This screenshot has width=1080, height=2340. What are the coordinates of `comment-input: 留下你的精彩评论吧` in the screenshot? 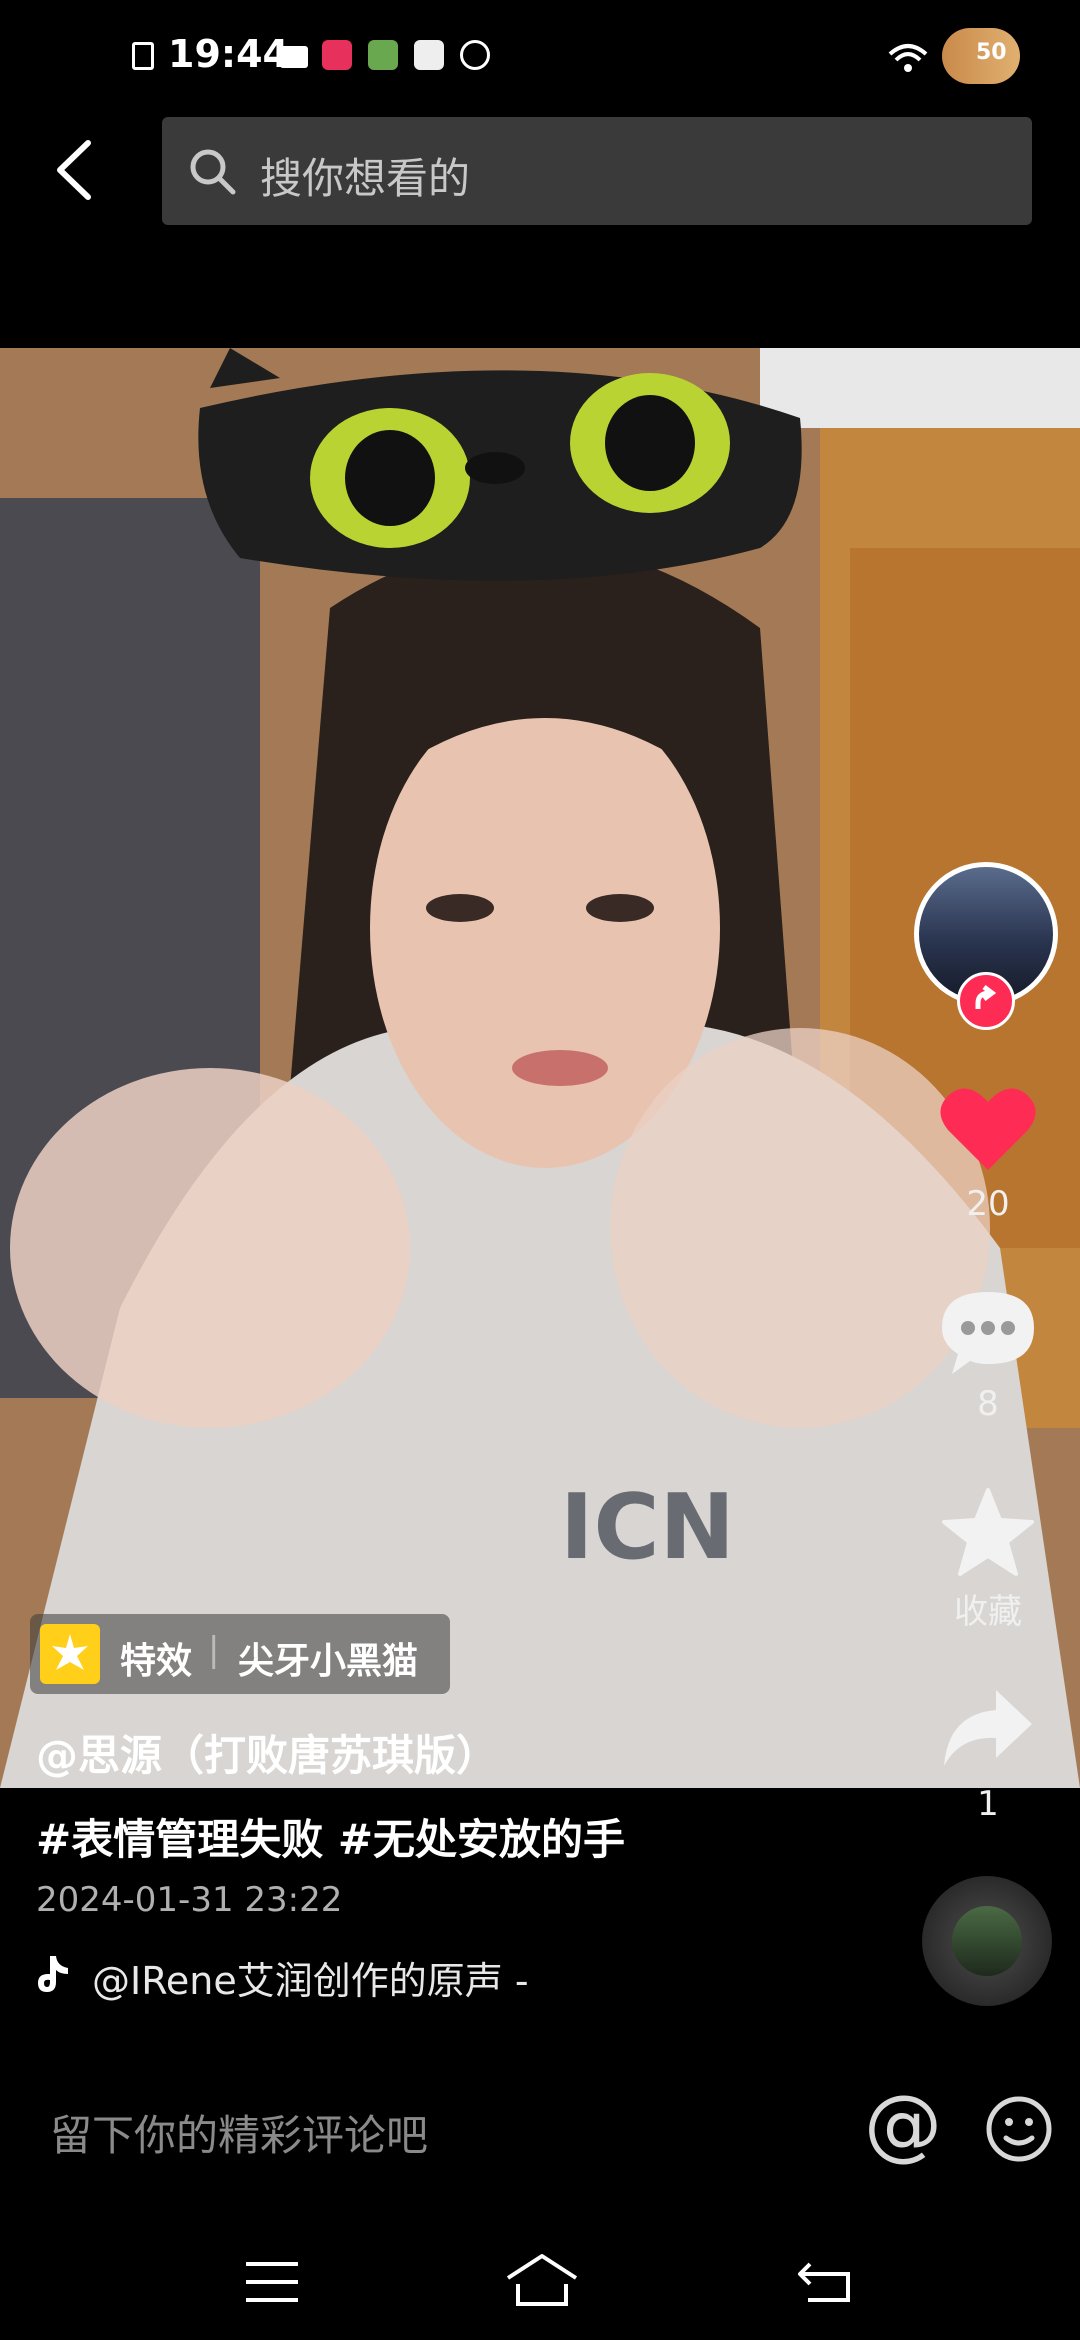 It's located at (239, 2132).